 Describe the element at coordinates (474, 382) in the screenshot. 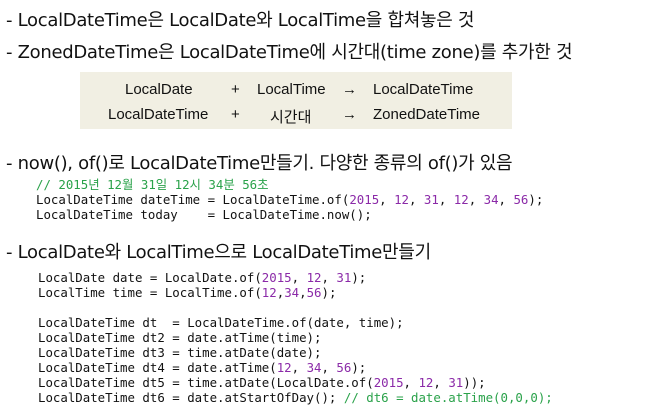

I see `code-text: ));` at that location.